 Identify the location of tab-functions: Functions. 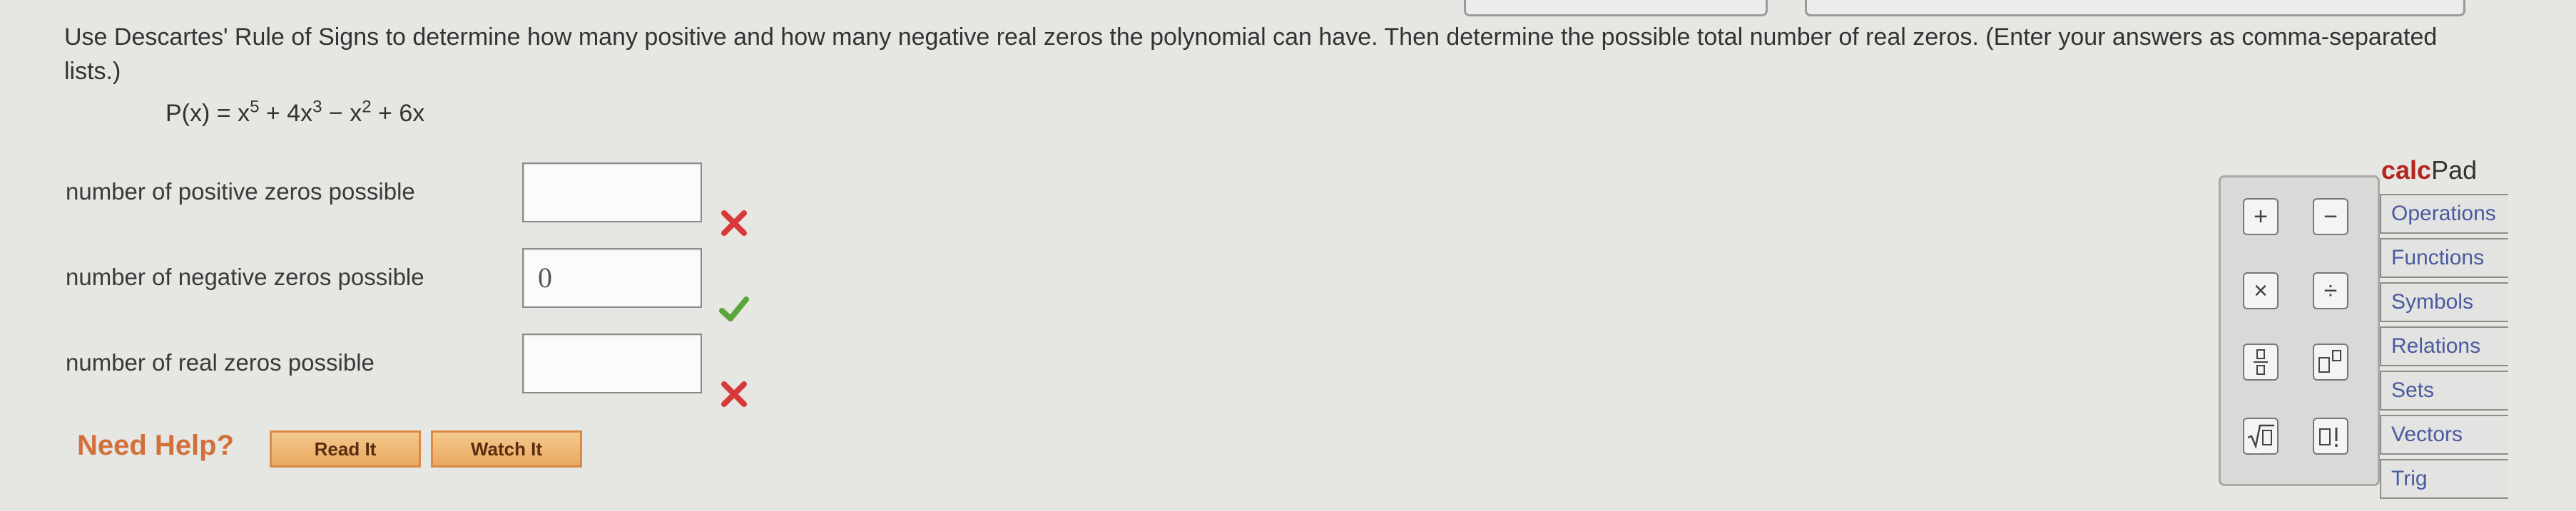
(2444, 258).